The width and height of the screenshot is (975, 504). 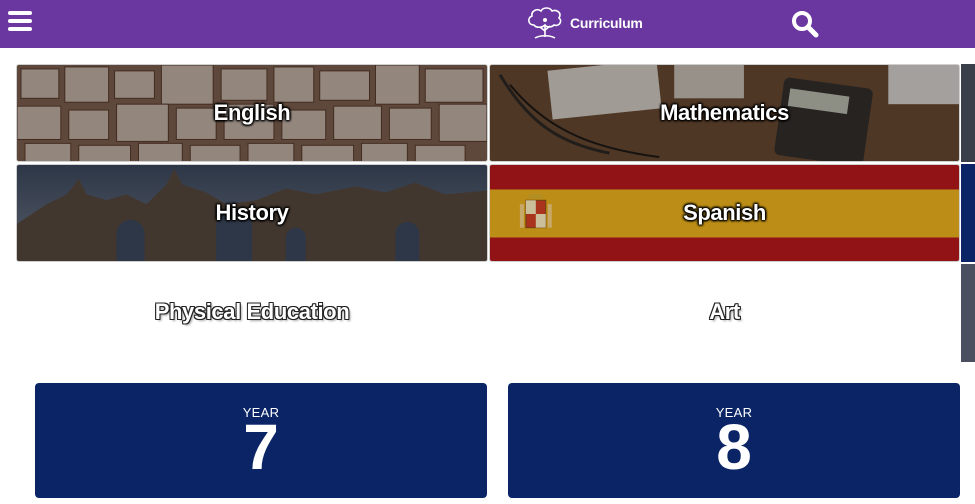 I want to click on subject-label: Art, so click(x=724, y=311).